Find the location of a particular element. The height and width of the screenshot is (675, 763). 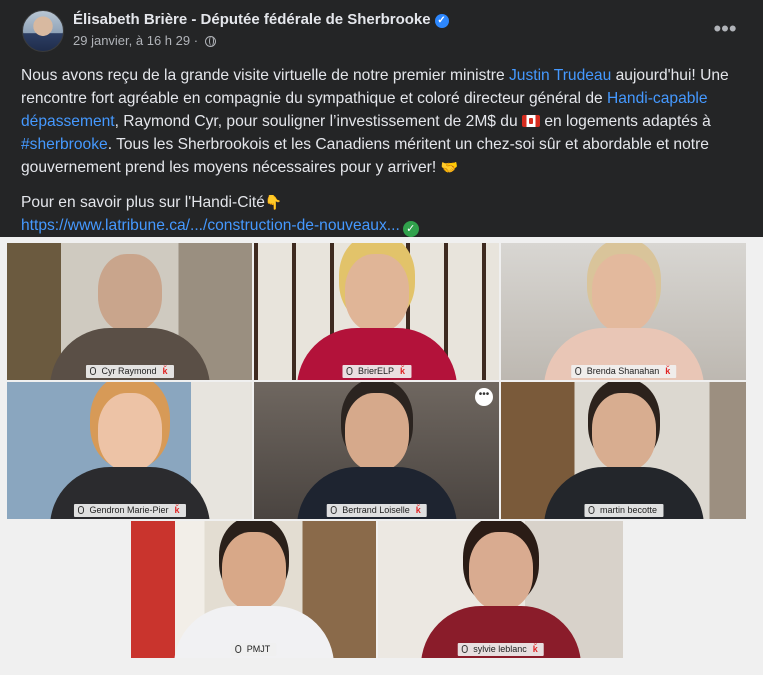

participant-name: Cyr Raymond is located at coordinates (129, 371).